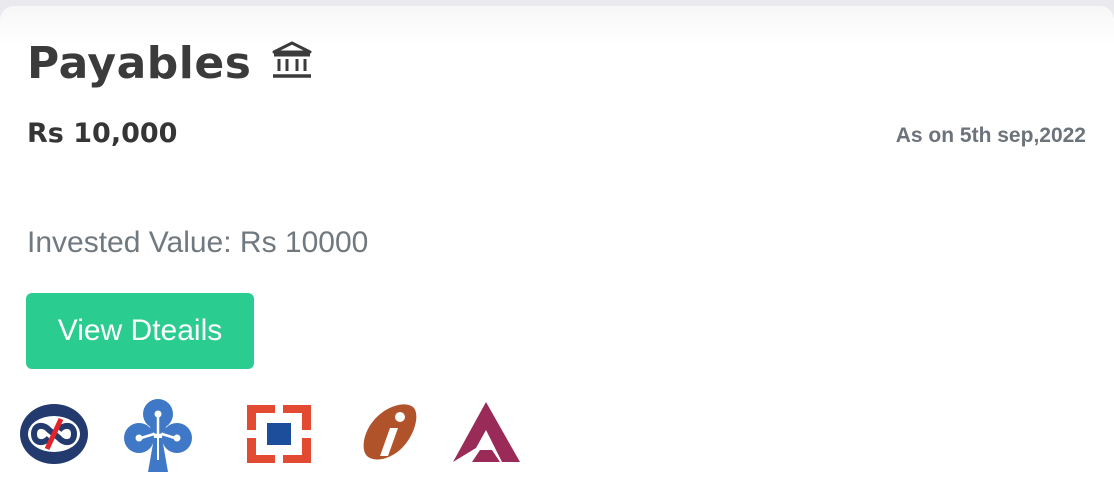 Image resolution: width=1114 pixels, height=502 pixels. I want to click on title-row: Payables, so click(170, 63).